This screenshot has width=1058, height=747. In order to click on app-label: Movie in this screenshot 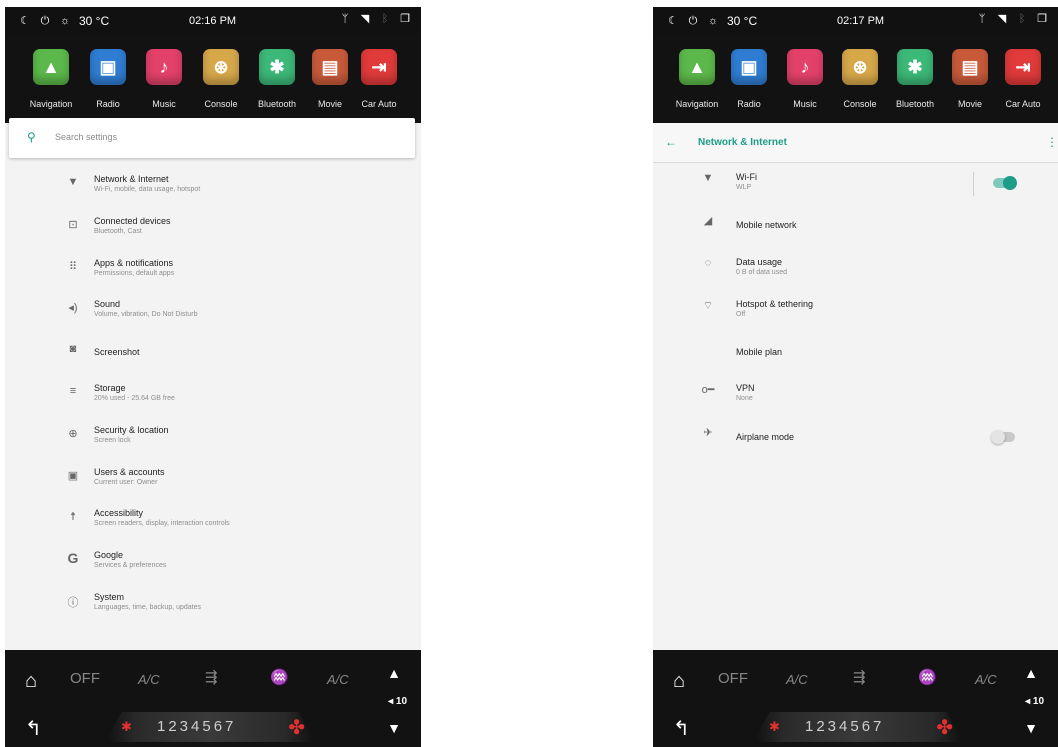, I will do `click(329, 104)`.